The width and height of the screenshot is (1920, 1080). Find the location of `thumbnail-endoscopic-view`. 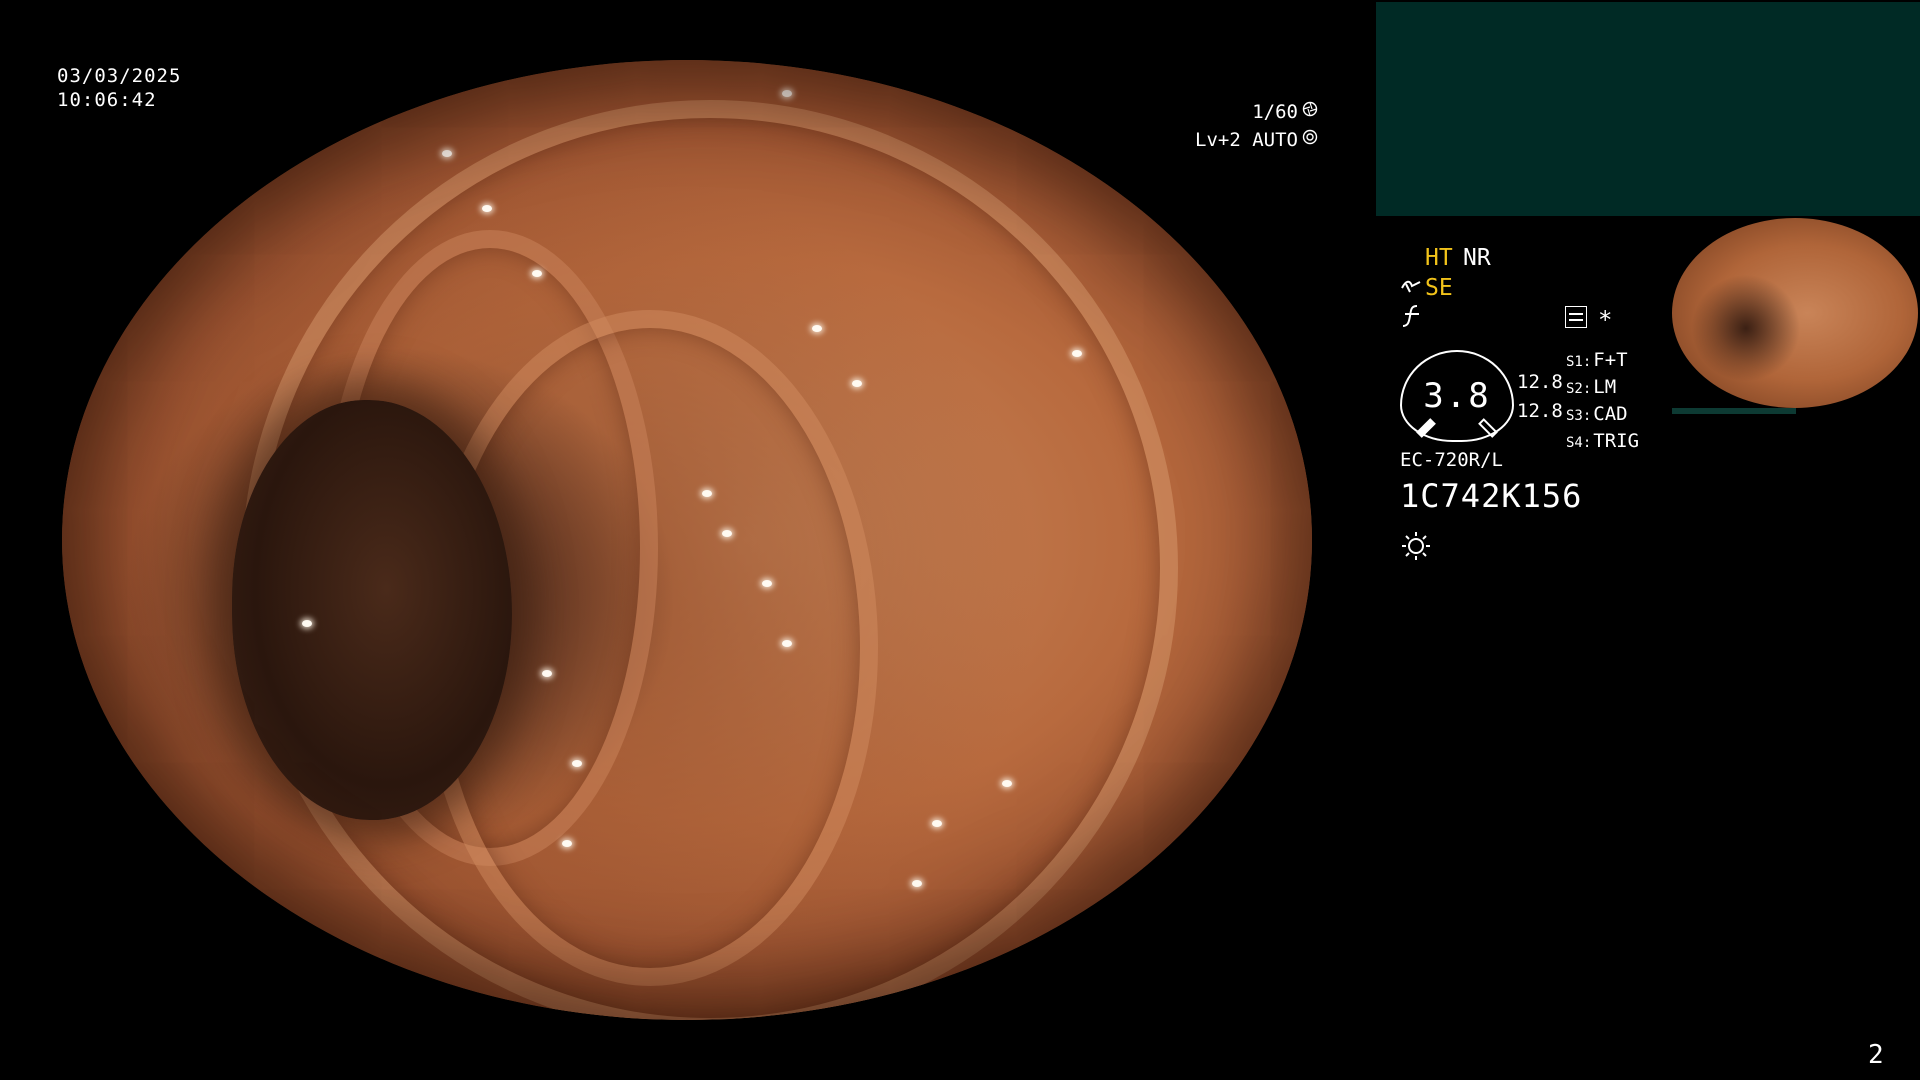

thumbnail-endoscopic-view is located at coordinates (1795, 313).